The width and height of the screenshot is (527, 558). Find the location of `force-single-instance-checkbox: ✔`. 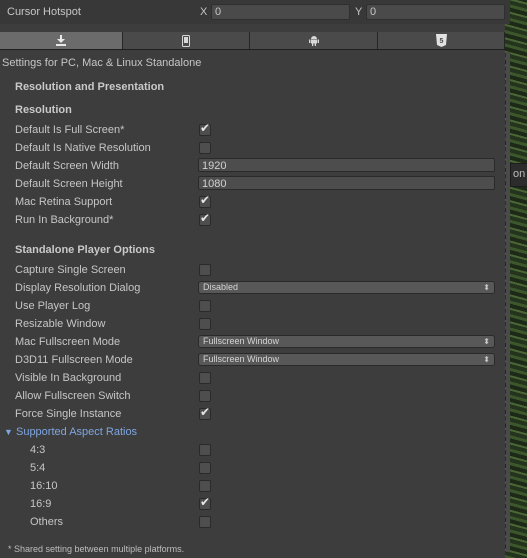

force-single-instance-checkbox: ✔ is located at coordinates (205, 412).